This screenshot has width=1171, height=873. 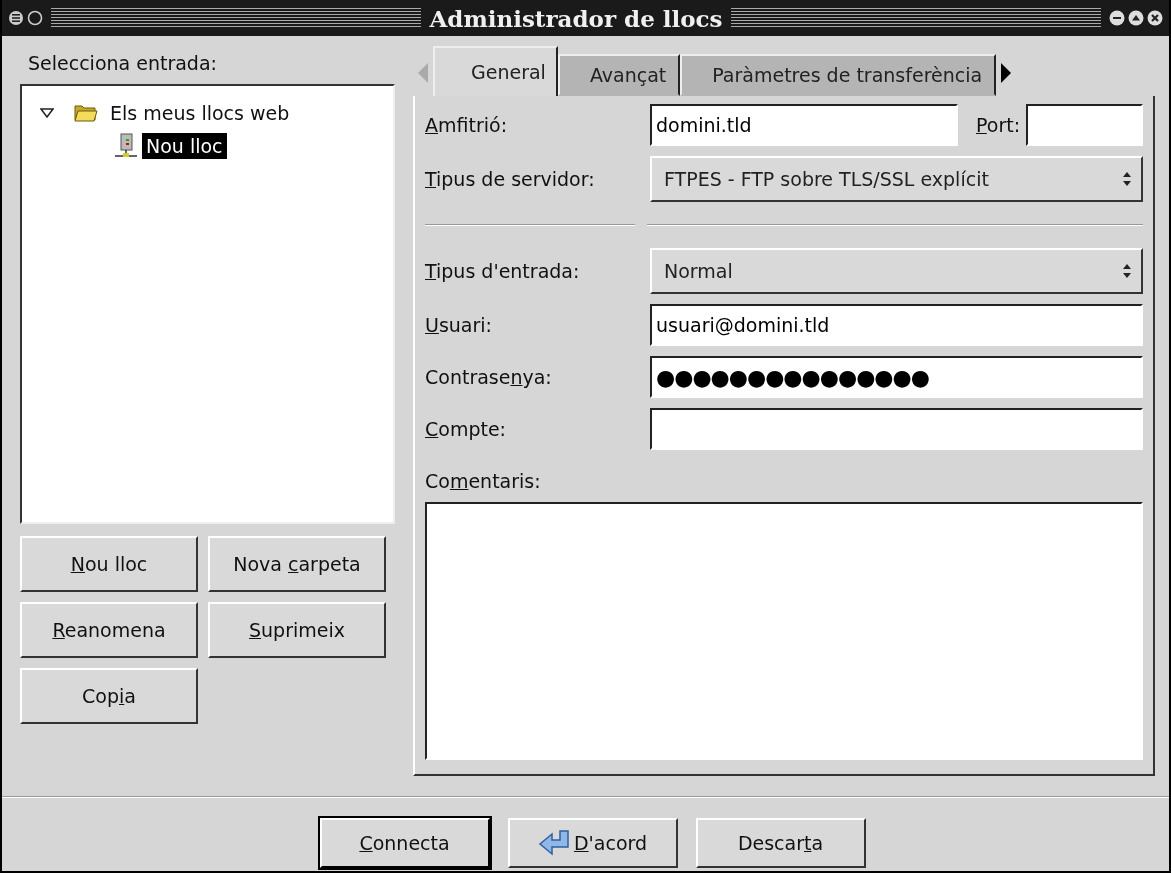 What do you see at coordinates (16, 18) in the screenshot?
I see `menu-icon` at bounding box center [16, 18].